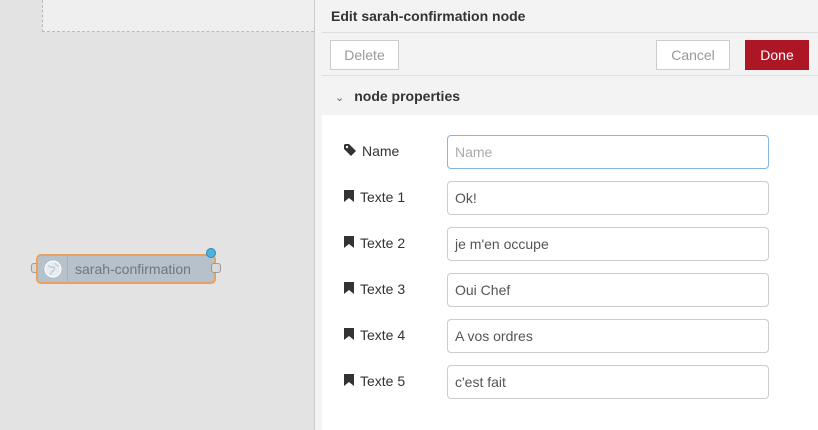 This screenshot has width=818, height=430. Describe the element at coordinates (608, 244) in the screenshot. I see `texte-2-input: je m'en occupe` at that location.